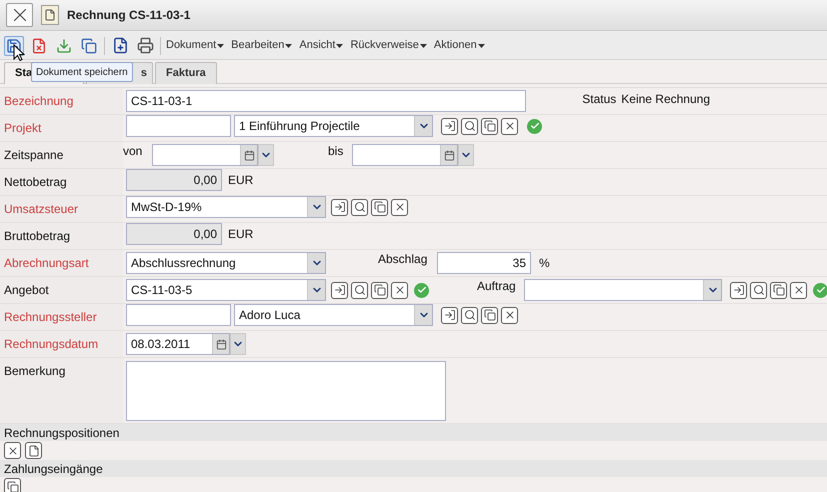  Describe the element at coordinates (226, 290) in the screenshot. I see `select-field: CS-11-03-5` at that location.